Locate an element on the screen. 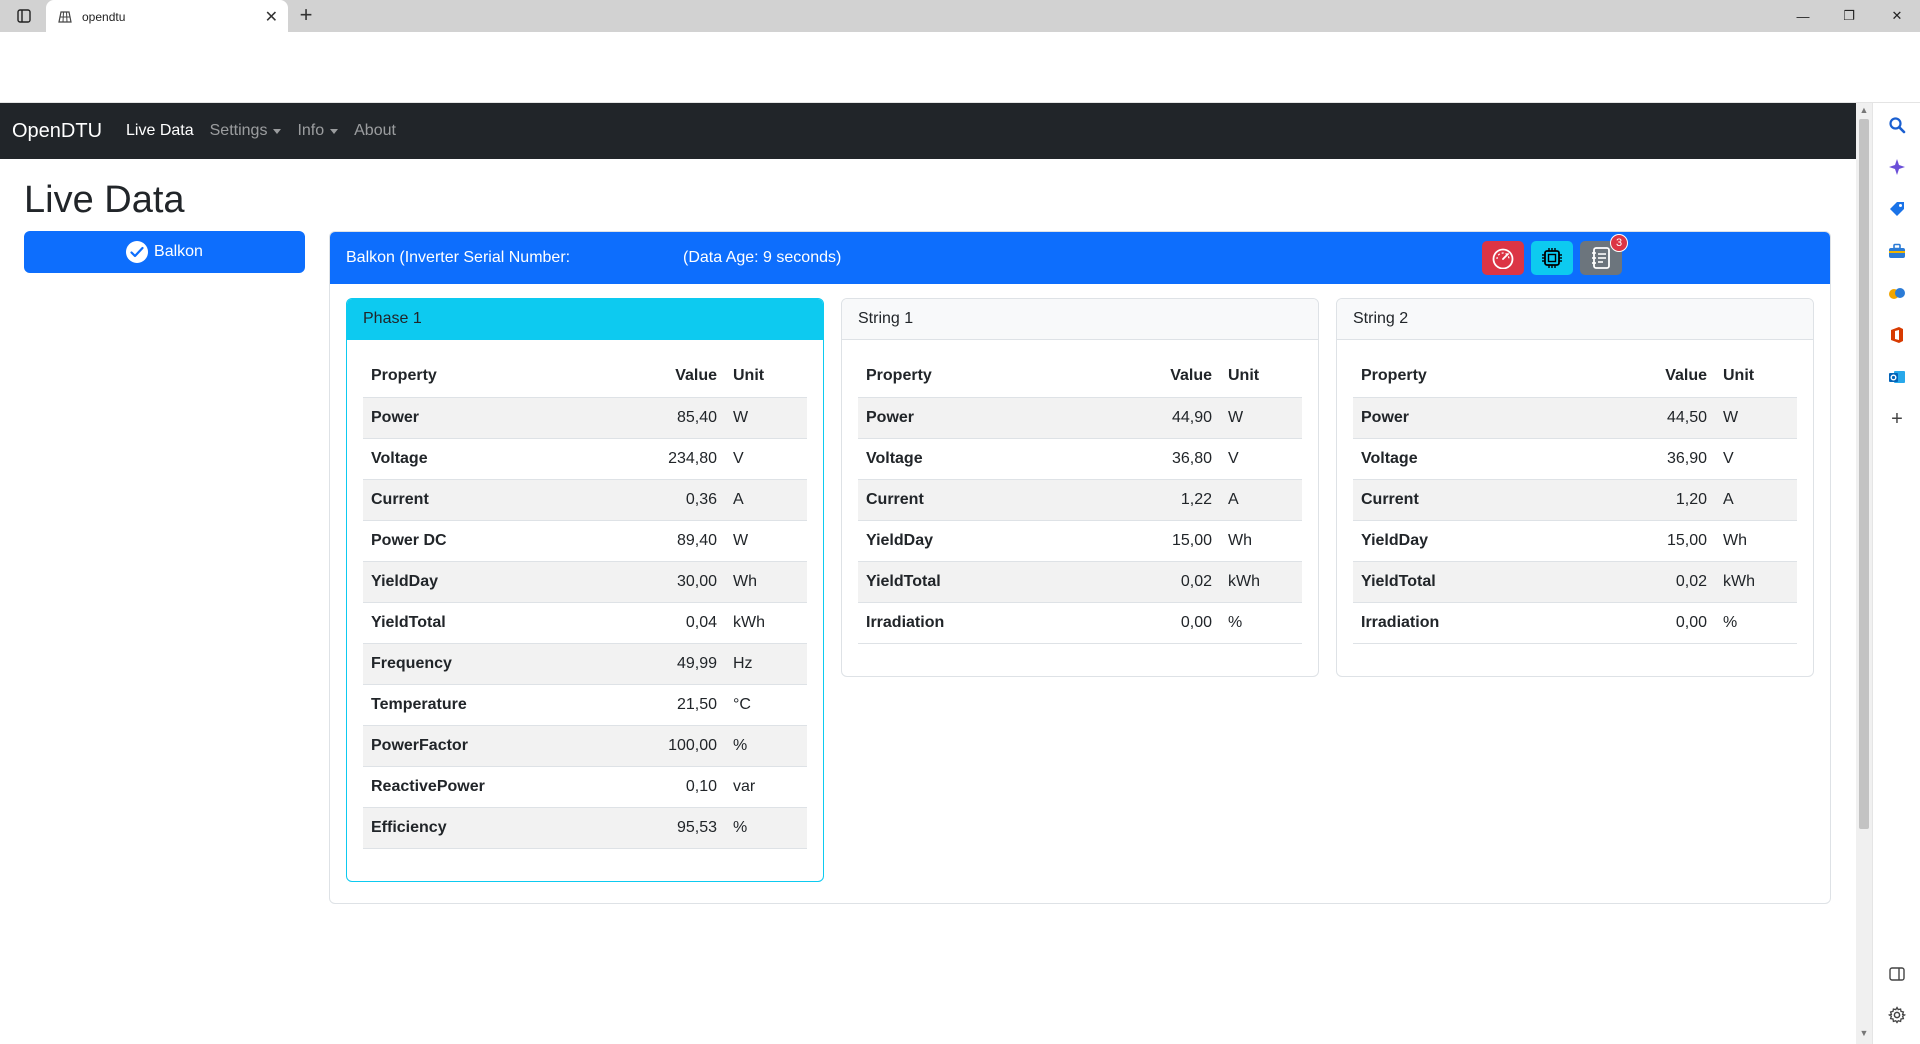 The width and height of the screenshot is (1920, 1044). navbar-brand: OpenDTU is located at coordinates (57, 131).